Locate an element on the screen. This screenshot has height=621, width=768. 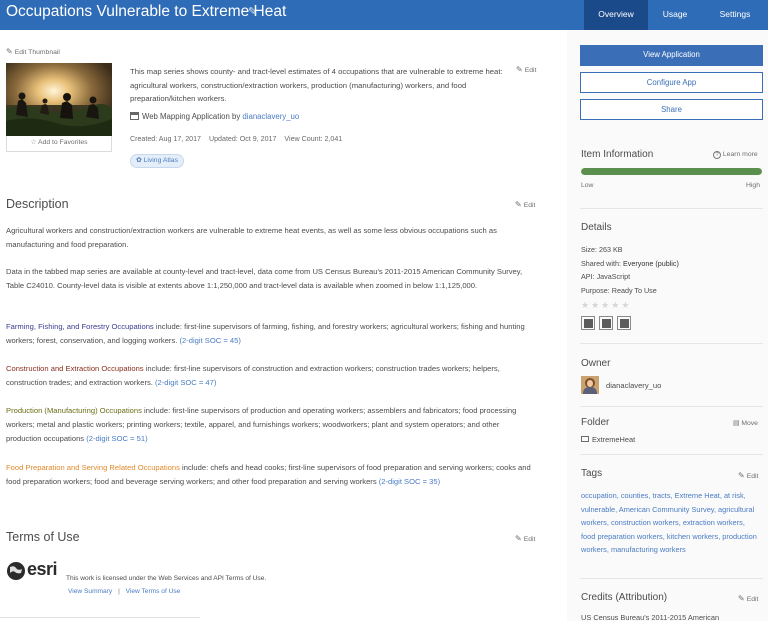
add-to-favorites-button: ☆ Add to Favorites is located at coordinates (59, 144).